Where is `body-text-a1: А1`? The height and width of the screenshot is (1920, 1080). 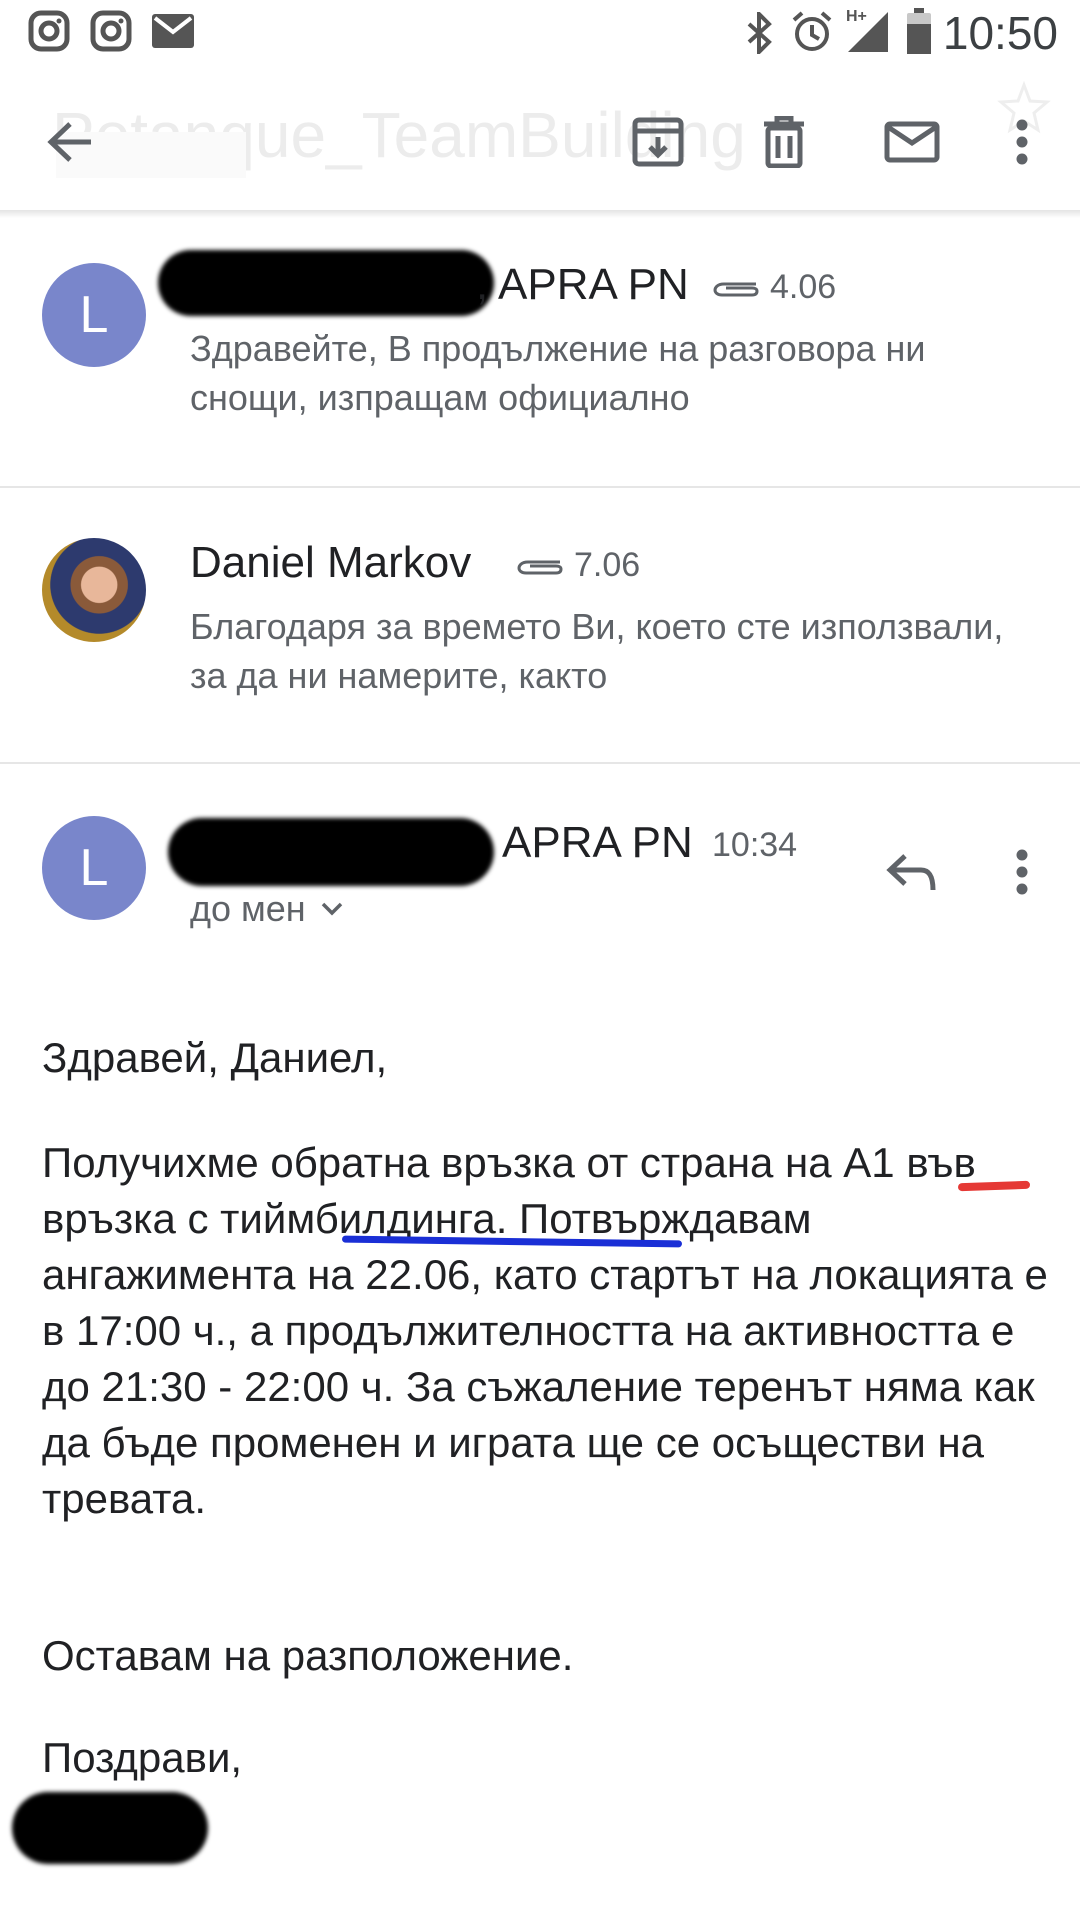 body-text-a1: А1 is located at coordinates (869, 1162).